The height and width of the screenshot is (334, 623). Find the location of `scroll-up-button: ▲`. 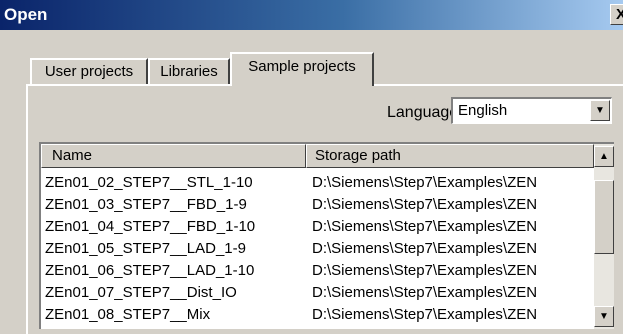

scroll-up-button: ▲ is located at coordinates (604, 156).